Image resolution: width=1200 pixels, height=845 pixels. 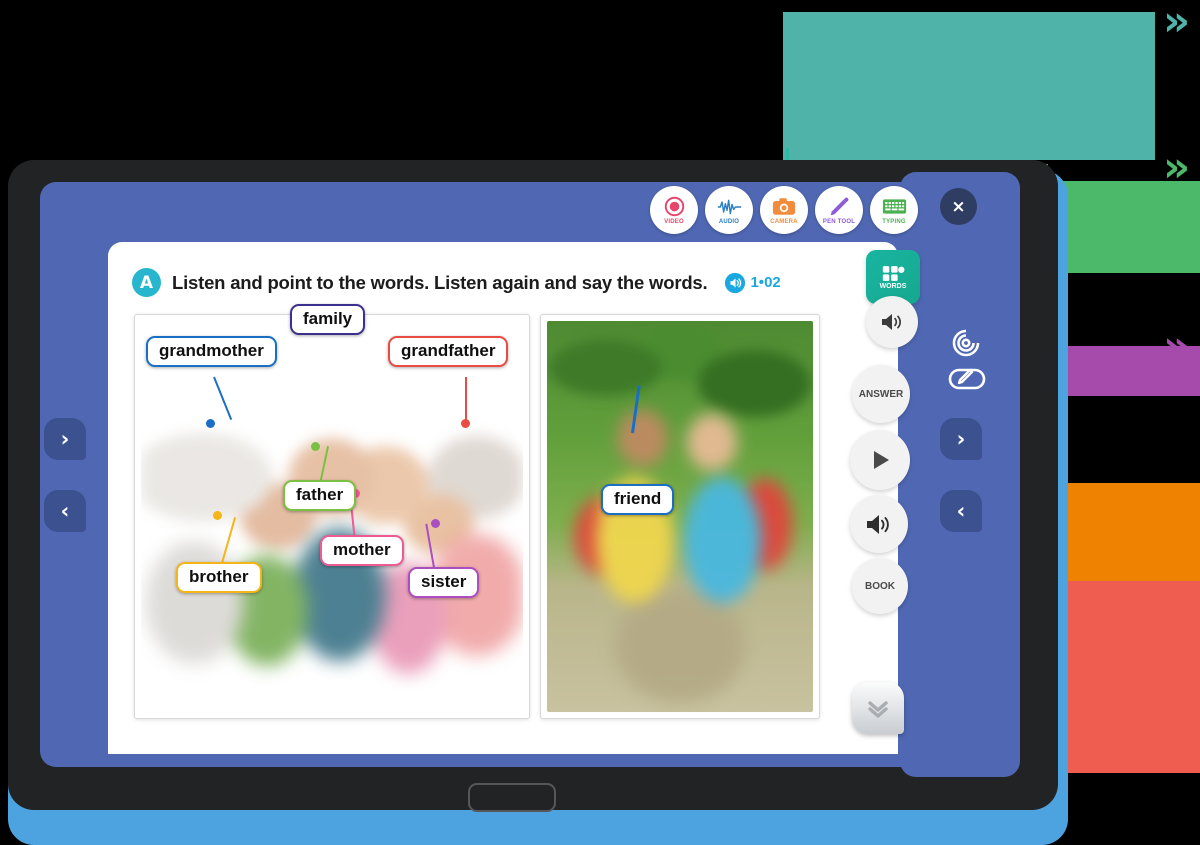 What do you see at coordinates (893, 273) in the screenshot?
I see `words-blocks-icon` at bounding box center [893, 273].